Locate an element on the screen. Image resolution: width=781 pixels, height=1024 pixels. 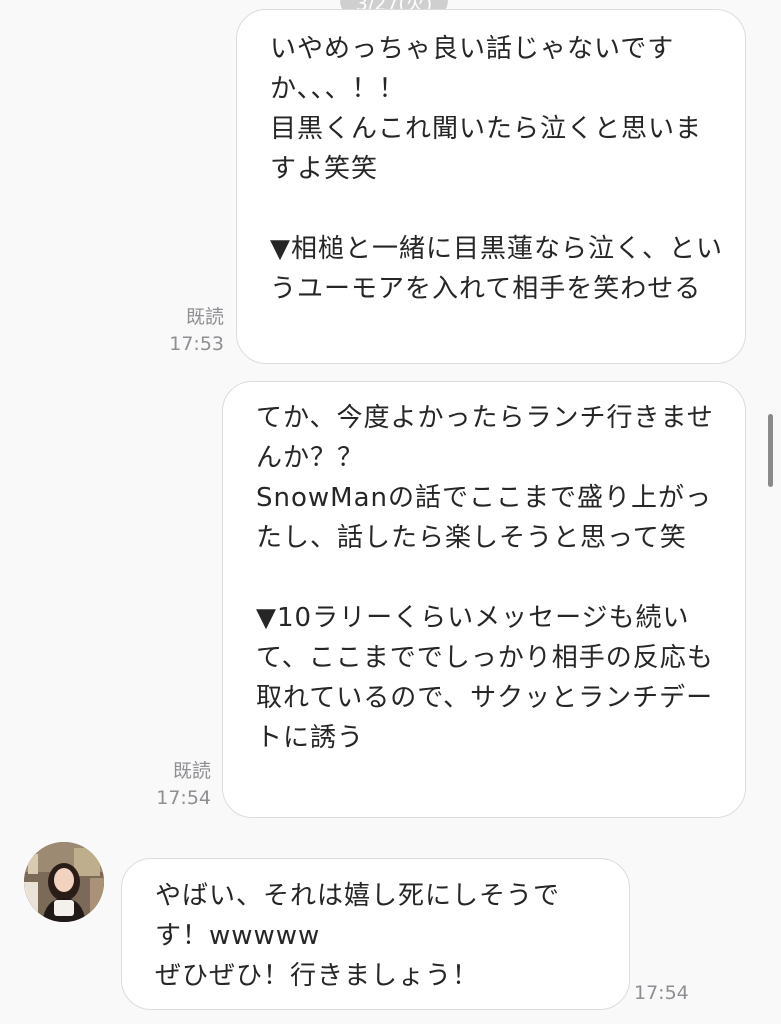
message-meta: 既読 17:54 is located at coordinates (173, 785).